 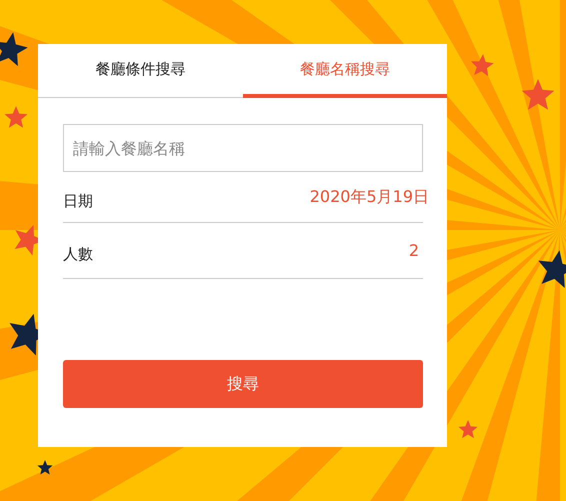 I want to click on tab: 餐廳名稱搜尋, so click(x=344, y=71).